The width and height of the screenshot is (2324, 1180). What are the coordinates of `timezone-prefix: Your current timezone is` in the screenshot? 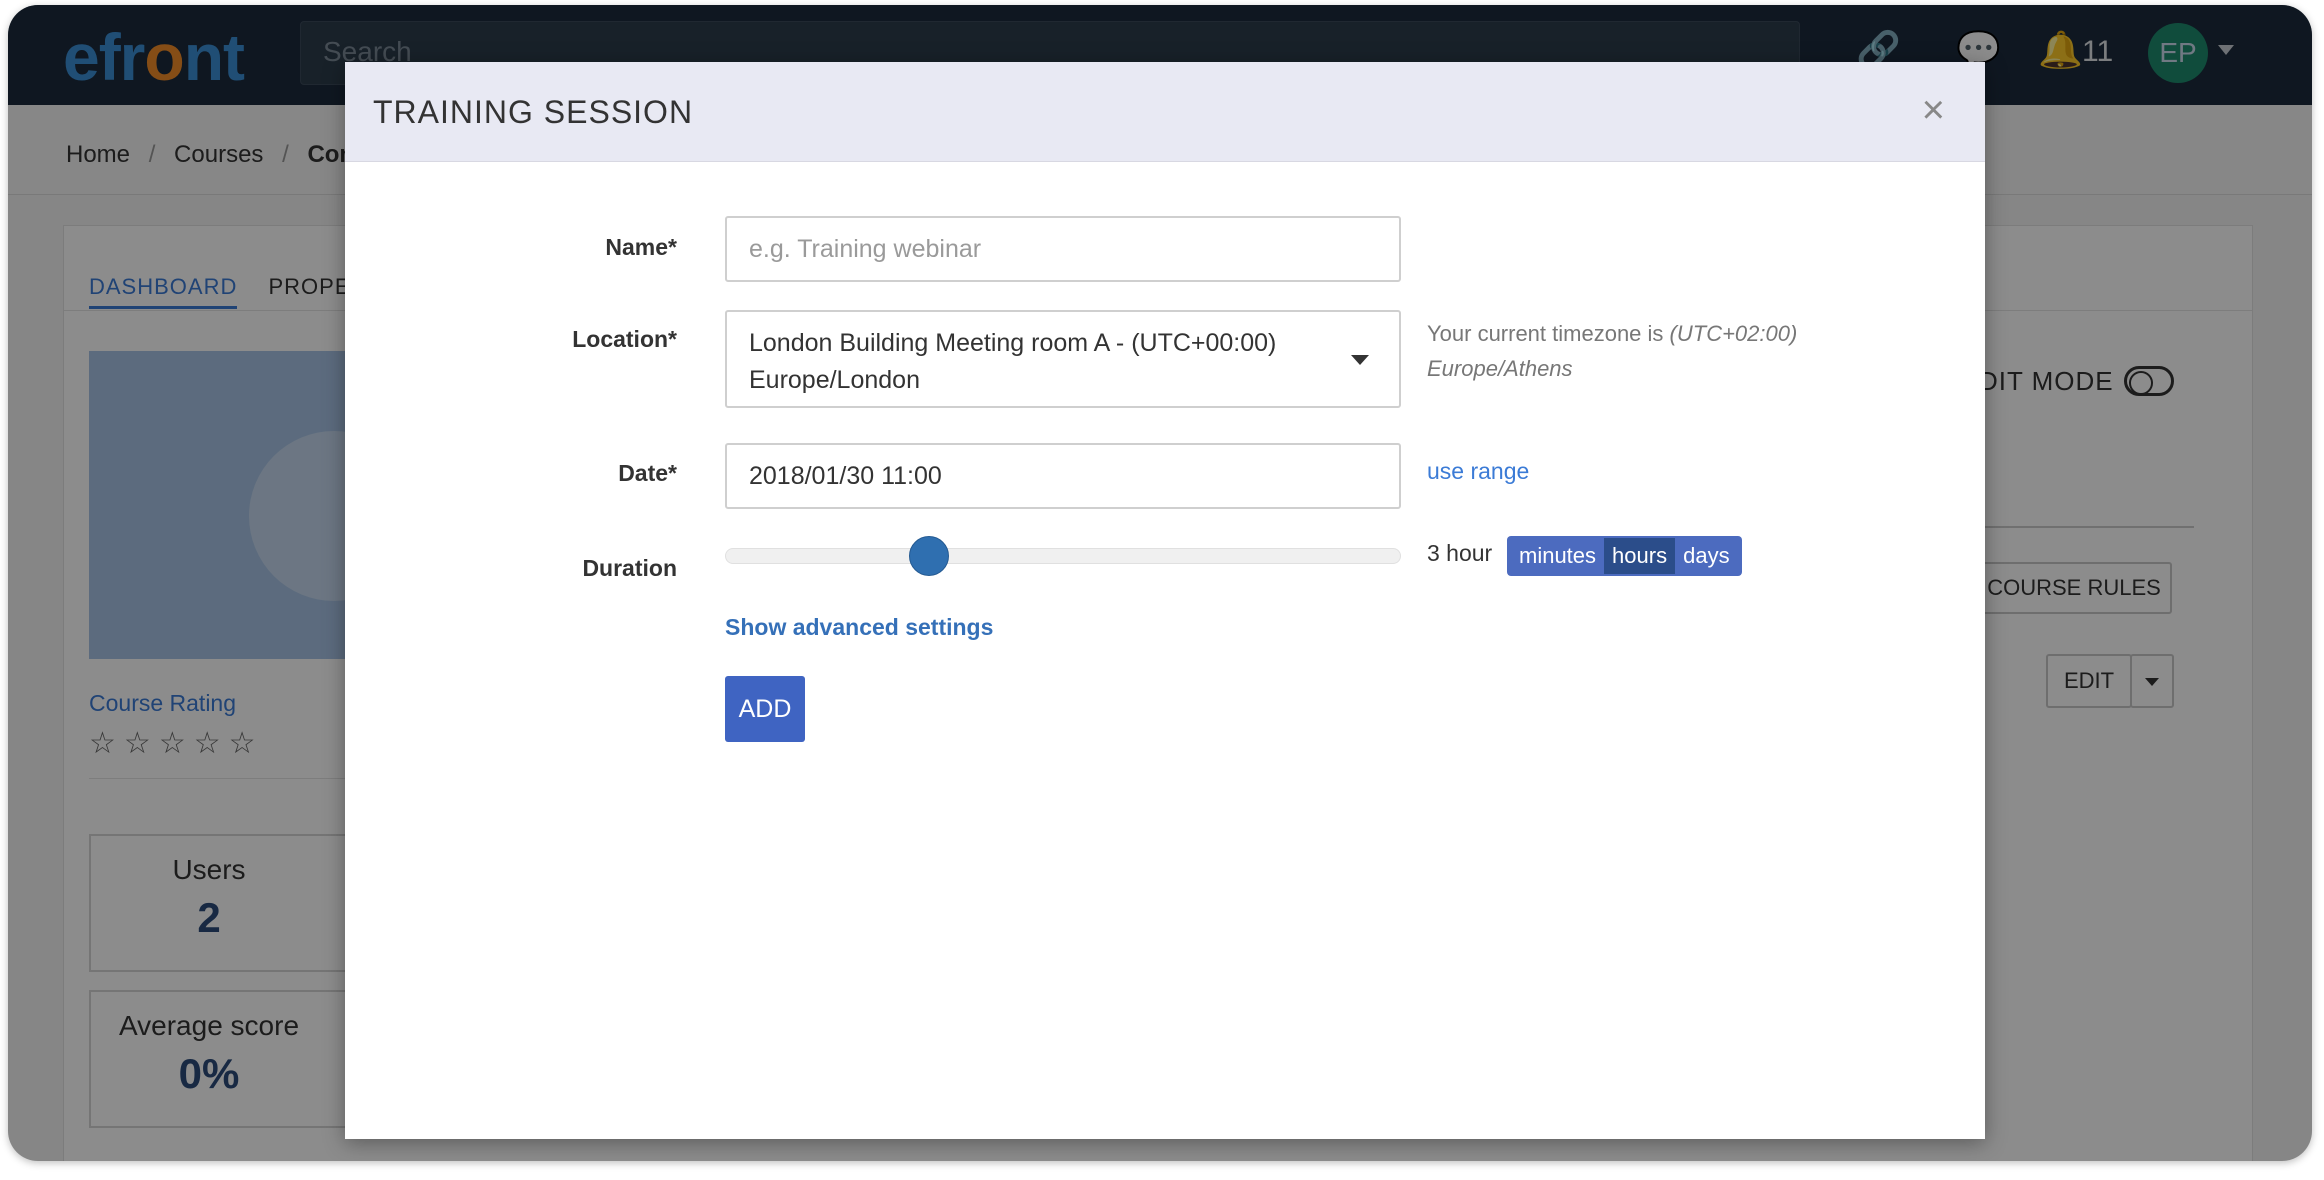 It's located at (1545, 333).